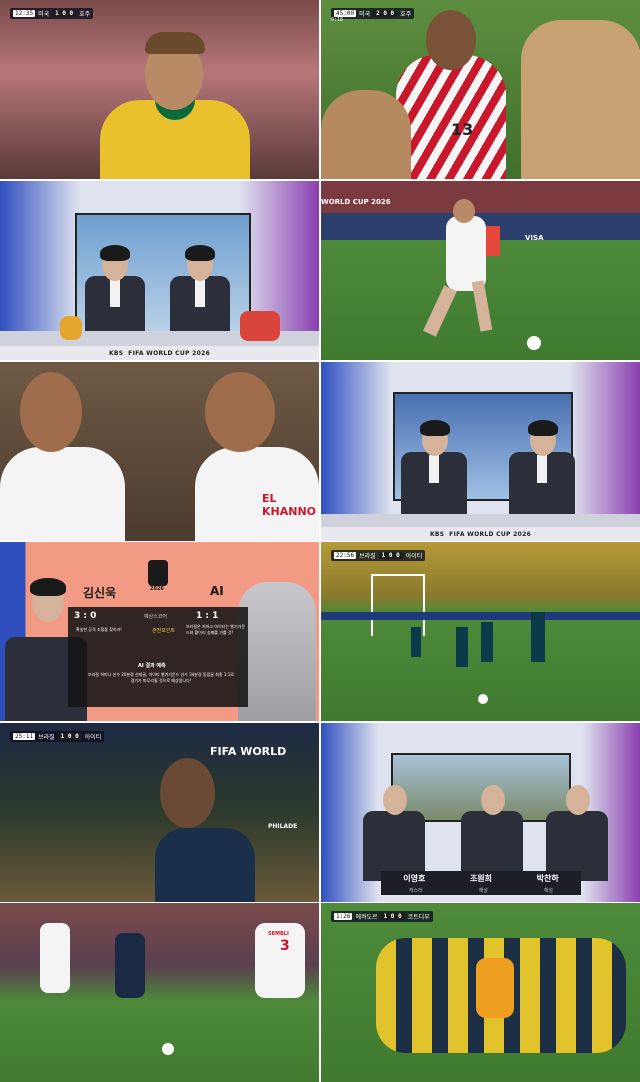 The image size is (640, 1082). I want to click on commentator-3-head, so click(578, 800).